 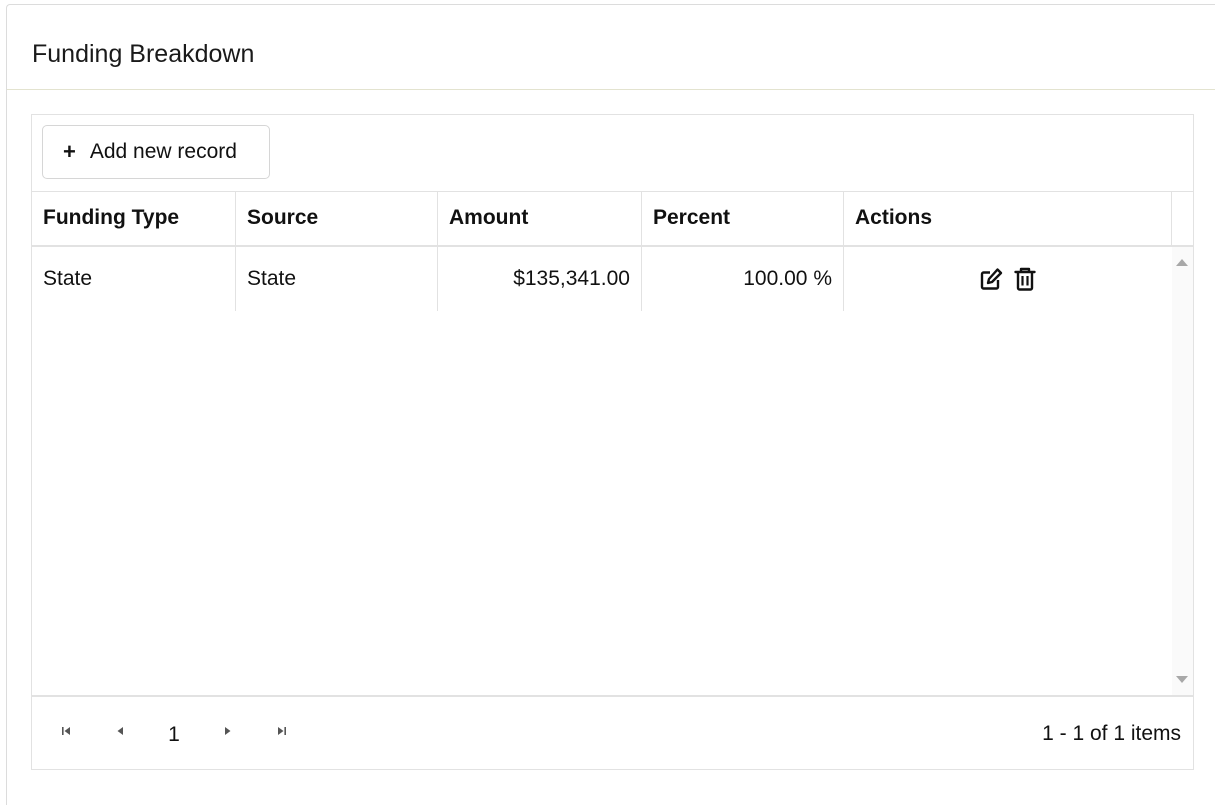 I want to click on previous-page-icon, so click(x=120, y=731).